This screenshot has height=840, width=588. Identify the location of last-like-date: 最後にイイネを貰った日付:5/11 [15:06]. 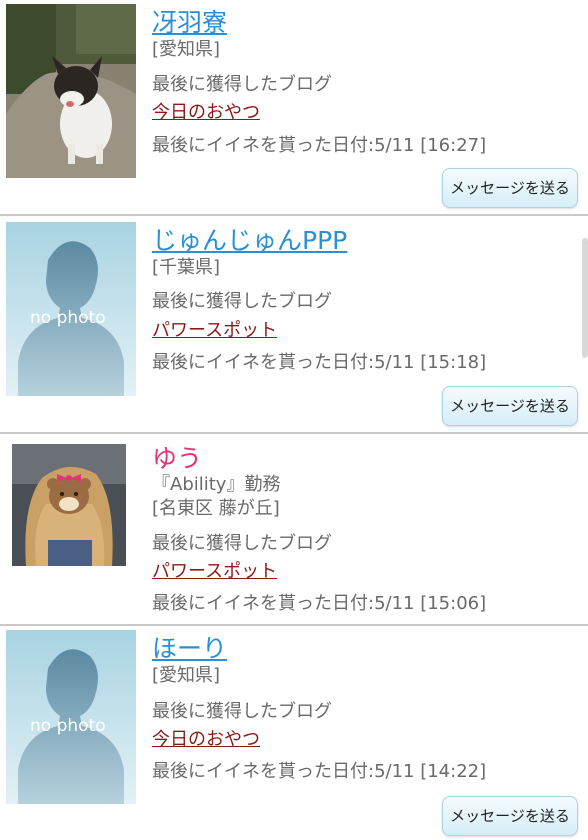
(319, 603).